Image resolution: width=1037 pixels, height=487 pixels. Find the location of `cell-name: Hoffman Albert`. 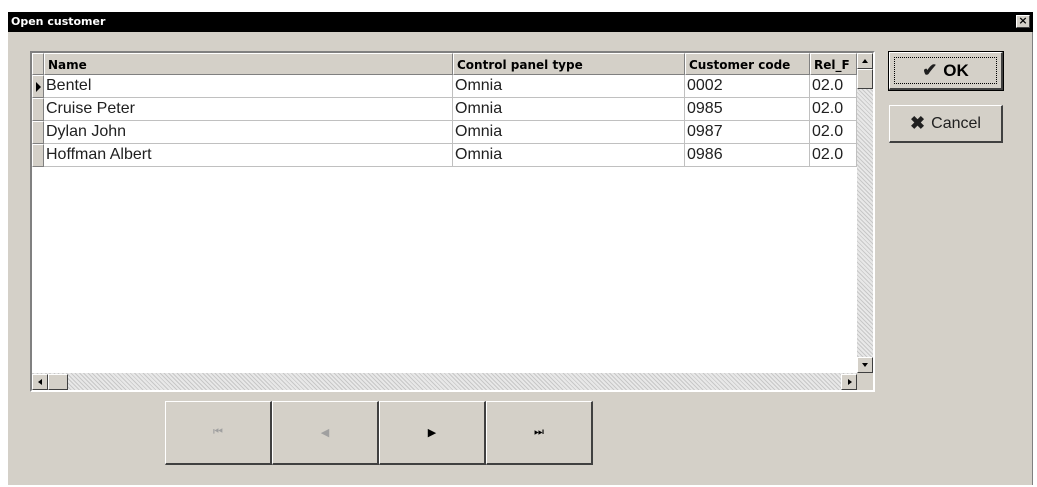

cell-name: Hoffman Albert is located at coordinates (248, 155).